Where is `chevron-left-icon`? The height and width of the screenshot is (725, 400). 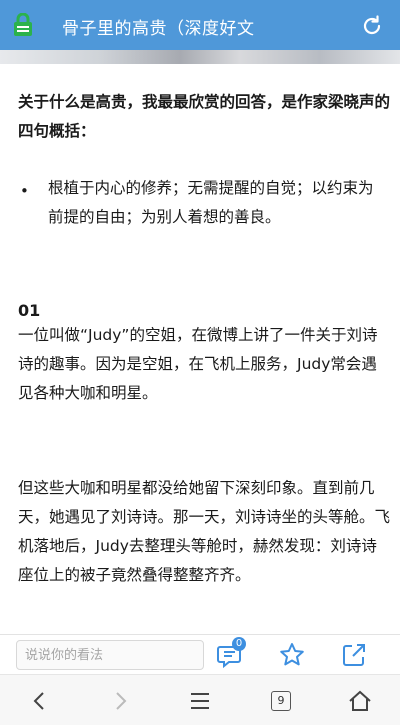
chevron-left-icon is located at coordinates (38, 701).